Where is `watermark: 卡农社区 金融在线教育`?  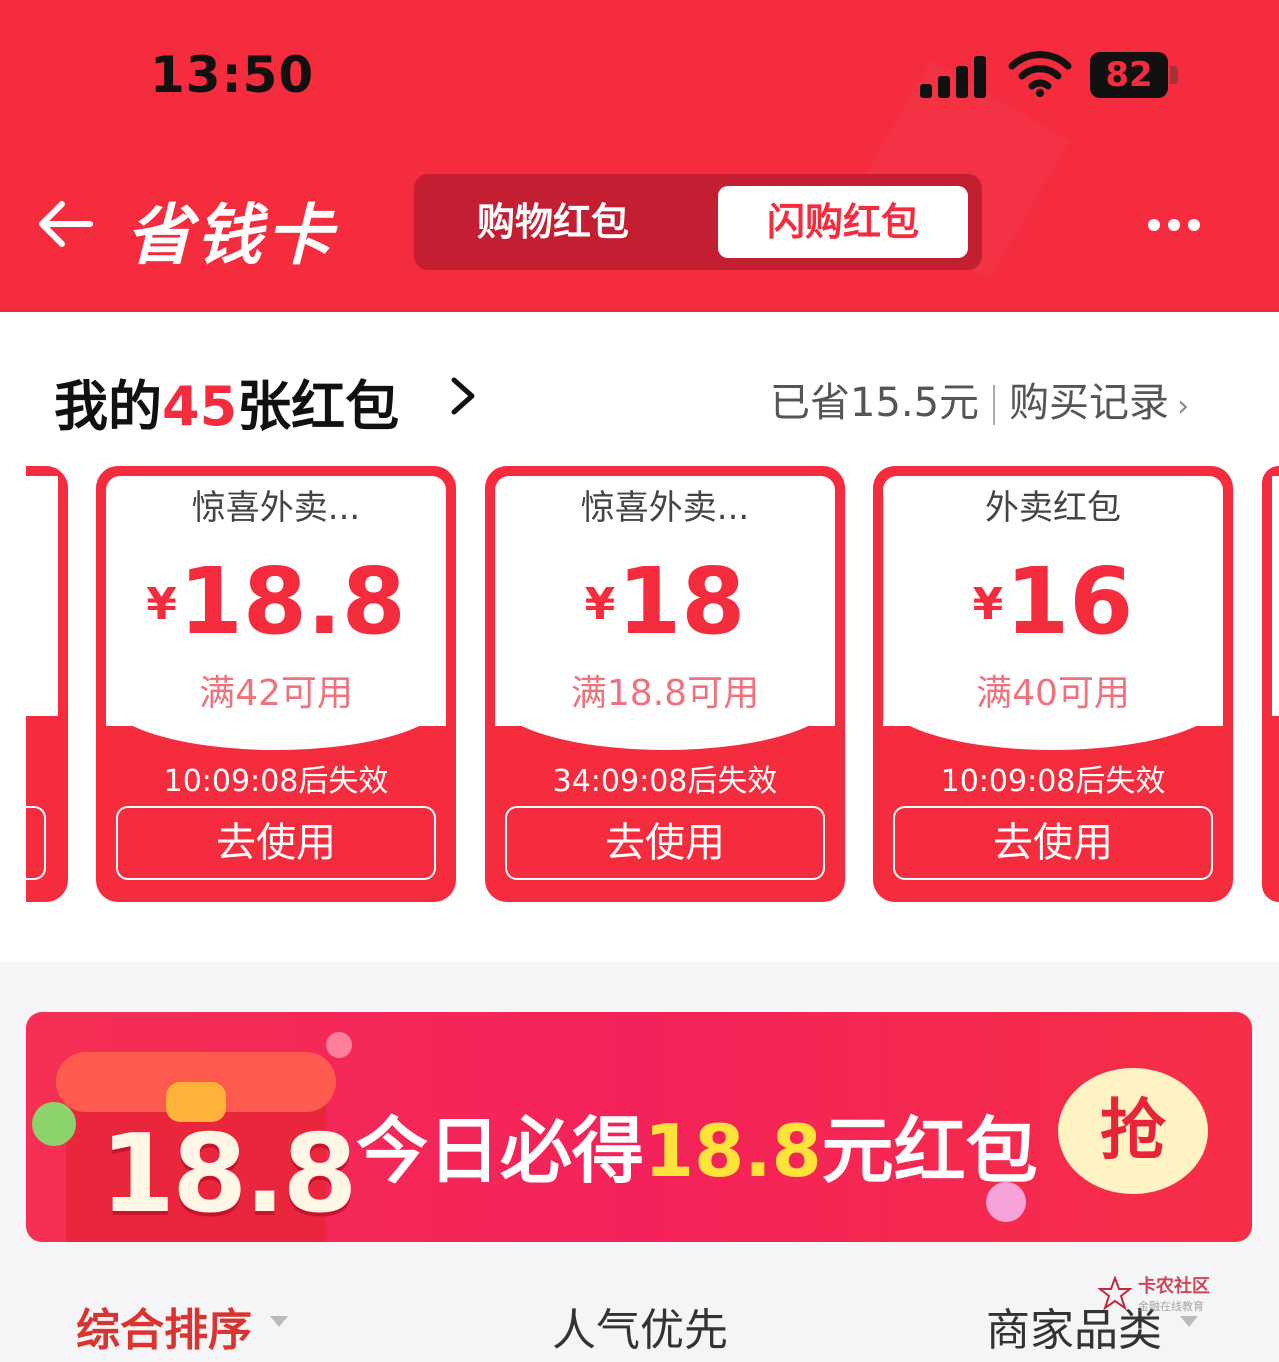
watermark: 卡农社区 金融在线教育 is located at coordinates (1174, 1293).